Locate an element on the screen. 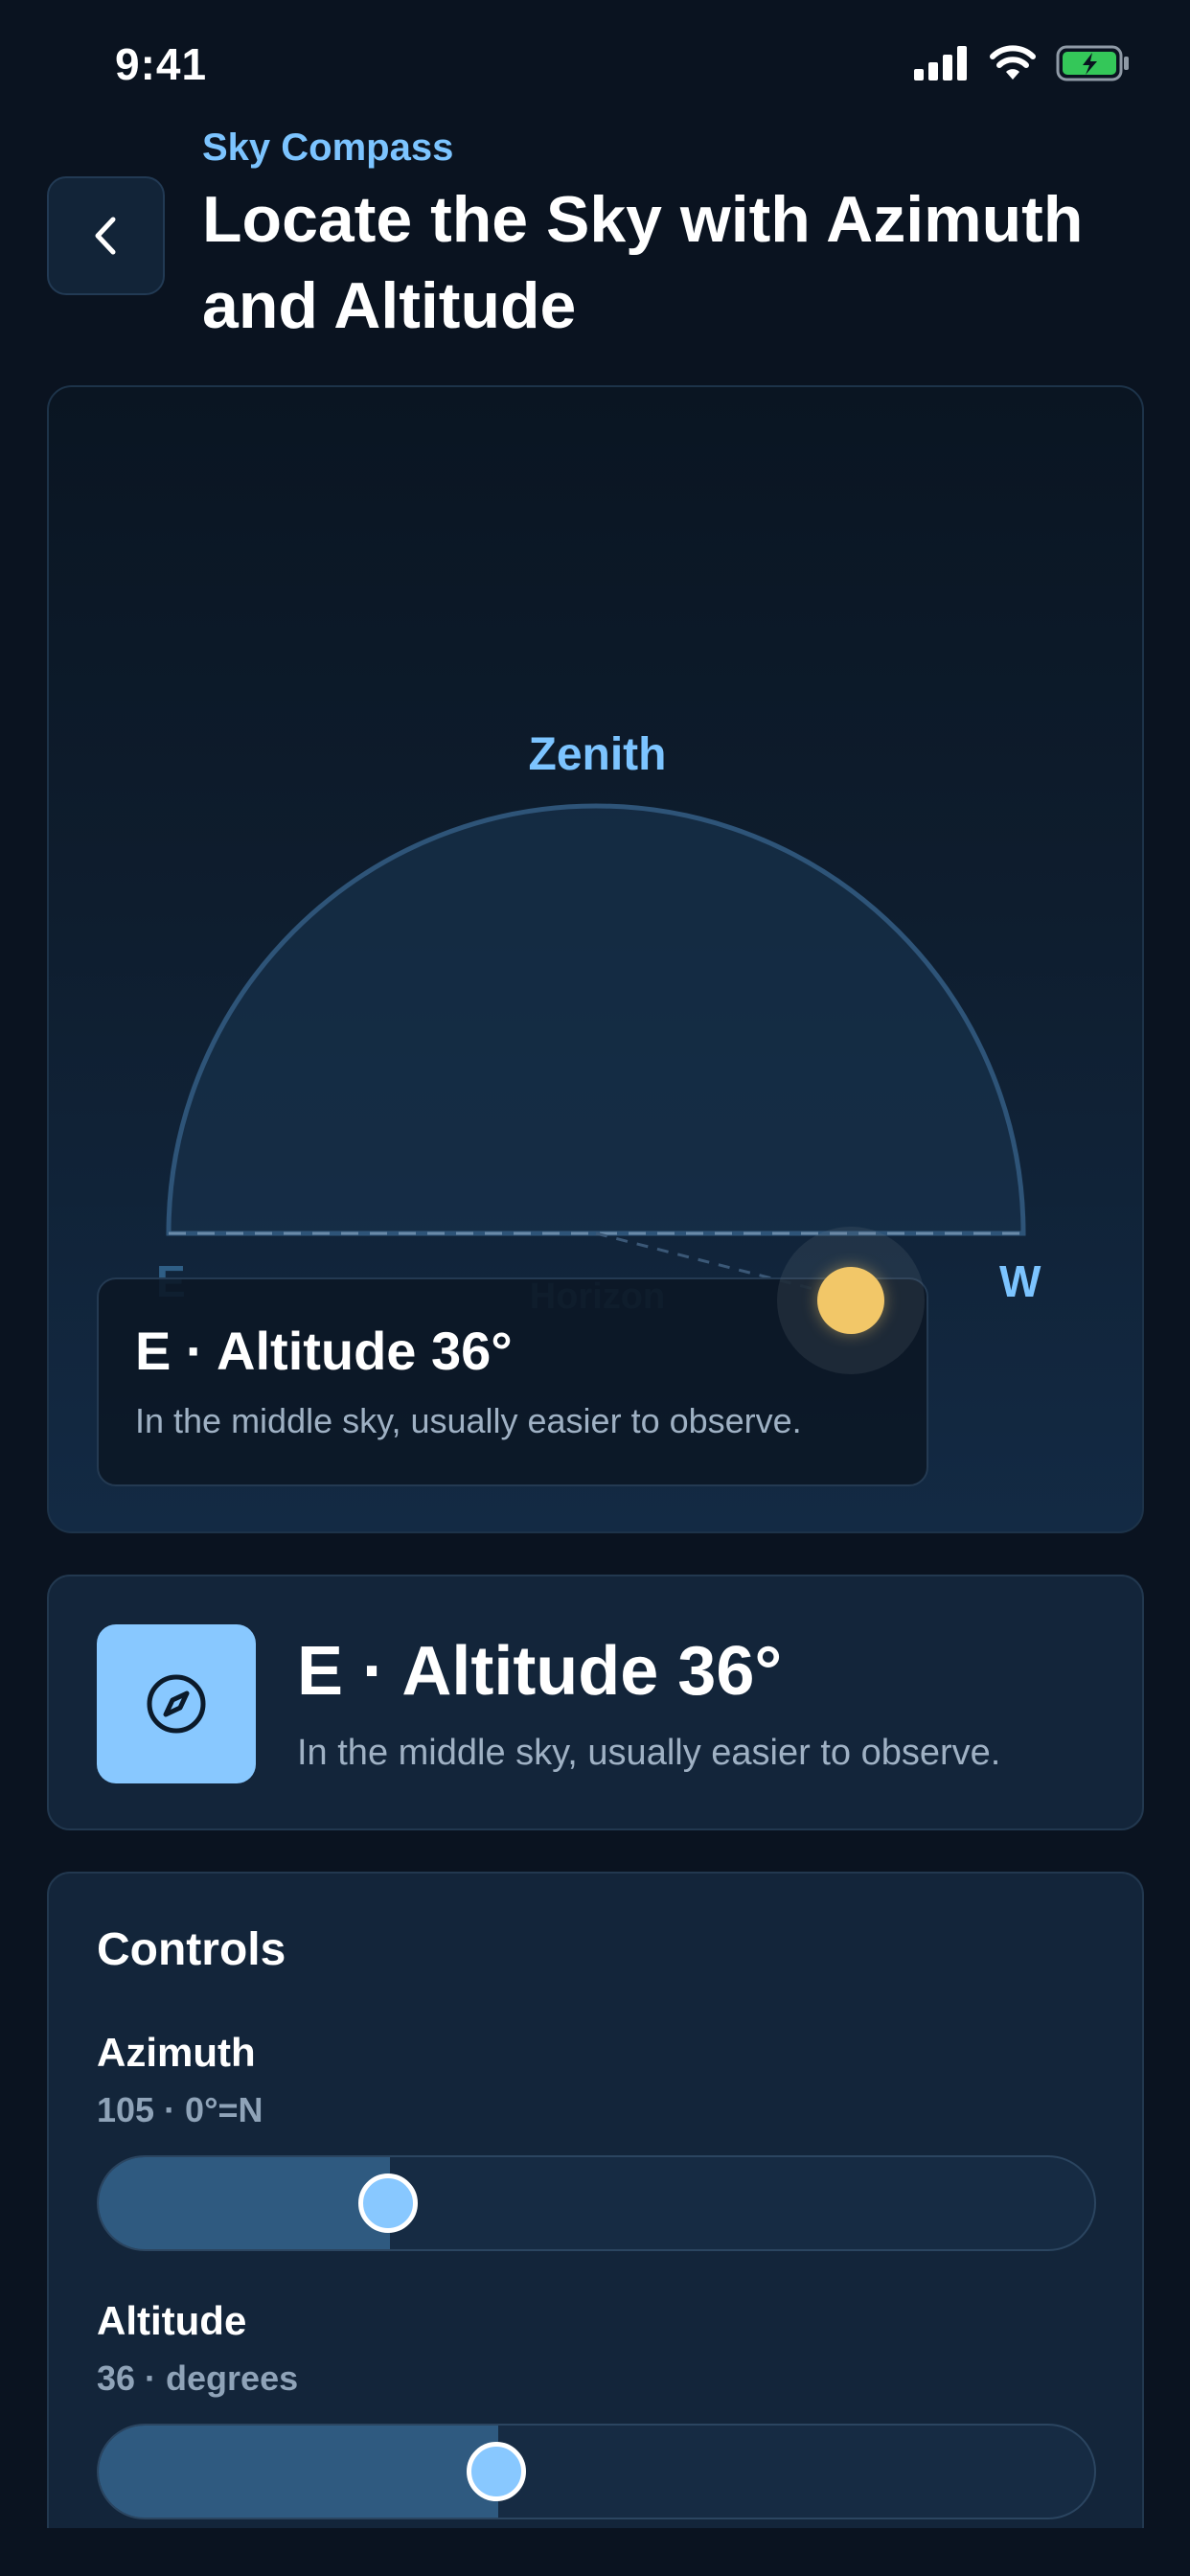 This screenshot has height=2576, width=1190. azimuth-slider is located at coordinates (596, 2203).